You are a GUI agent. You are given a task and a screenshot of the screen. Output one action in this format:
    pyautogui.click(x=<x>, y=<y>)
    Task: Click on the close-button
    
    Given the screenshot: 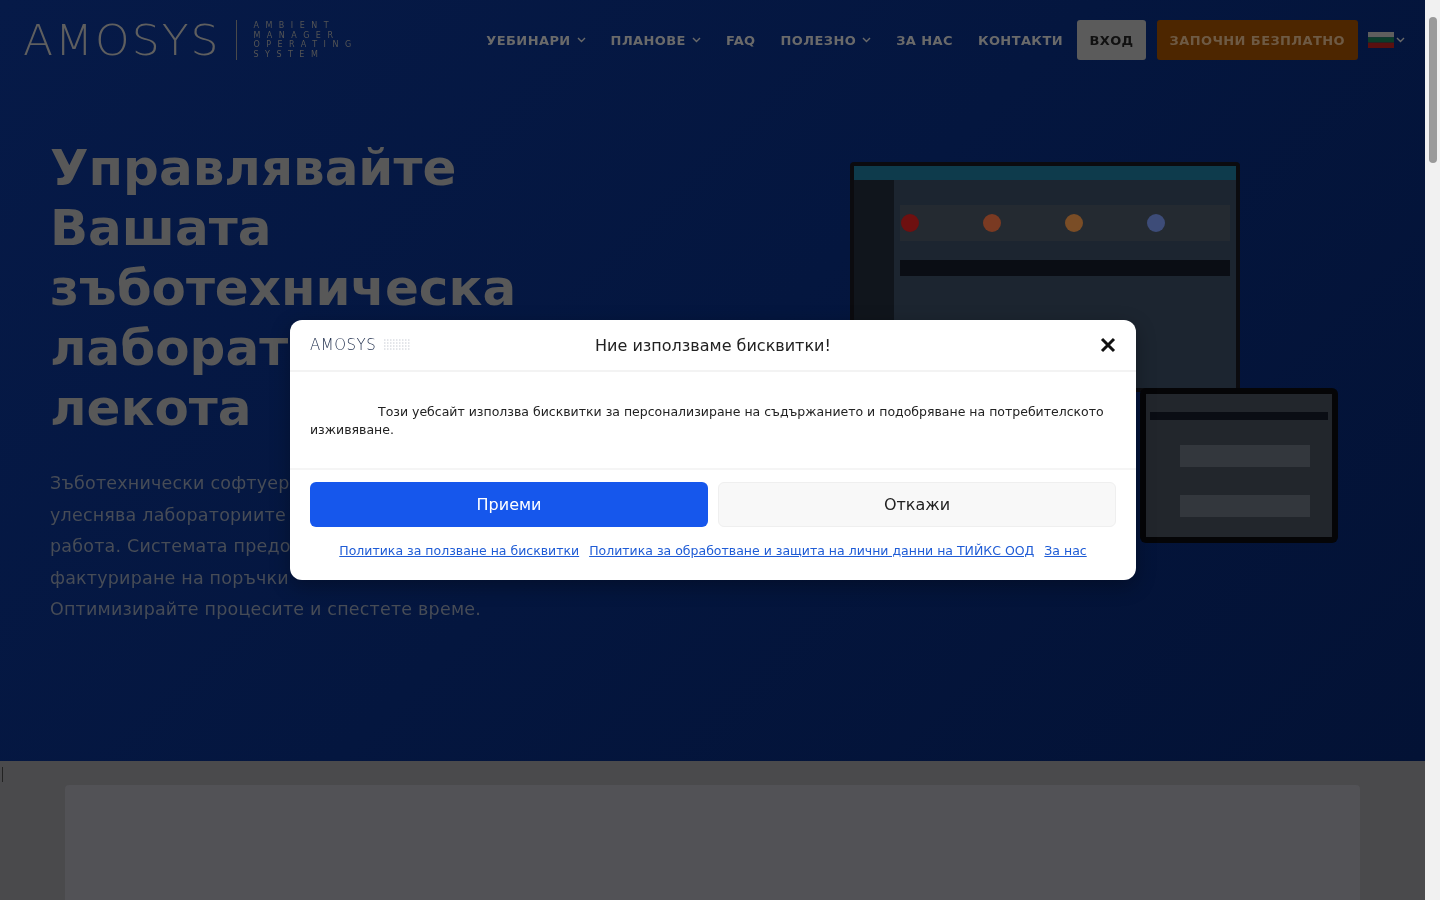 What is the action you would take?
    pyautogui.click(x=1108, y=345)
    